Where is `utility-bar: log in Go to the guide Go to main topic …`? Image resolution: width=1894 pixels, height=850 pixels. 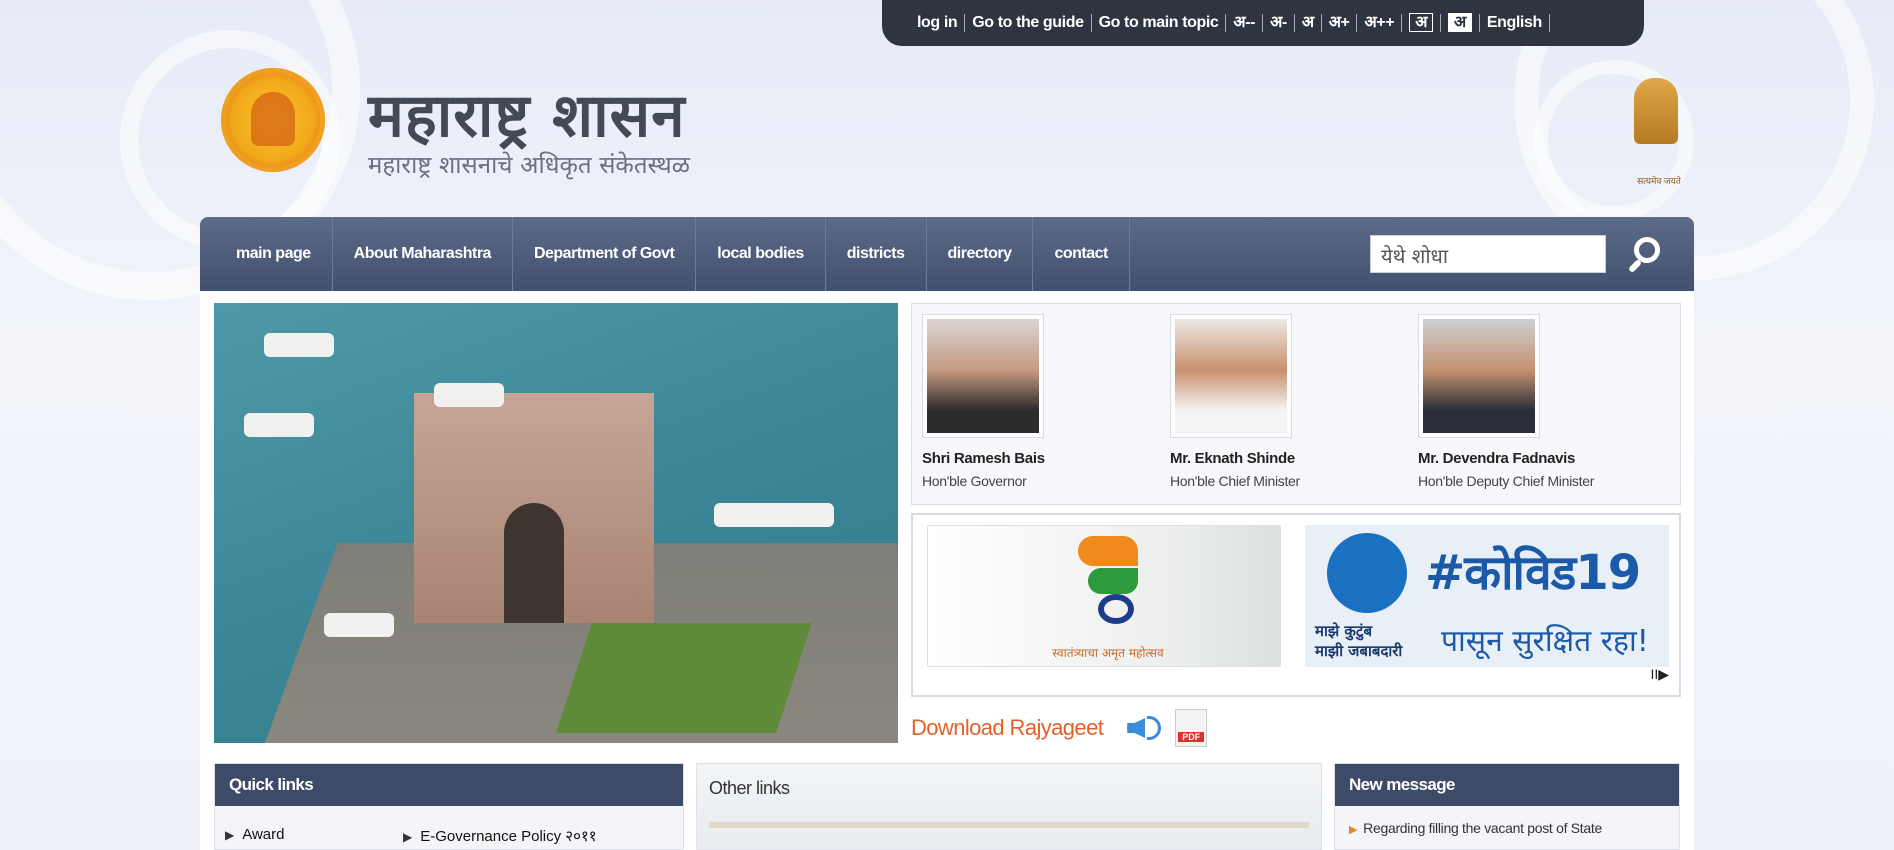
utility-bar: log in Go to the guide Go to main topic … is located at coordinates (1263, 23).